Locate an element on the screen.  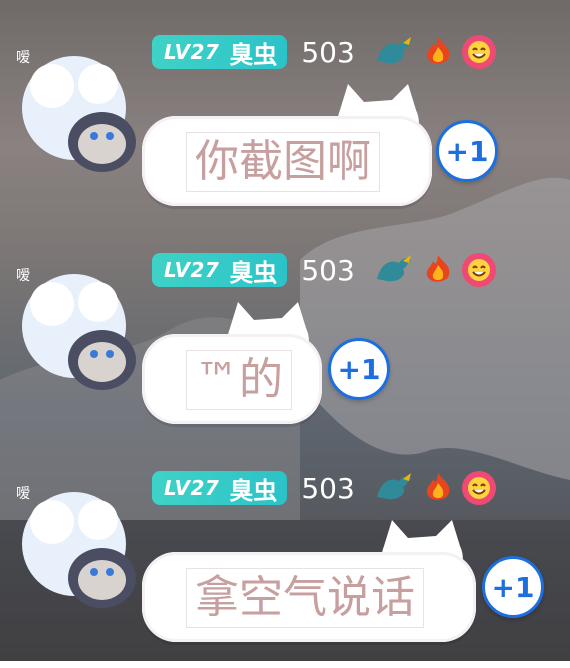
message-bubble: ™的 is located at coordinates (232, 359).